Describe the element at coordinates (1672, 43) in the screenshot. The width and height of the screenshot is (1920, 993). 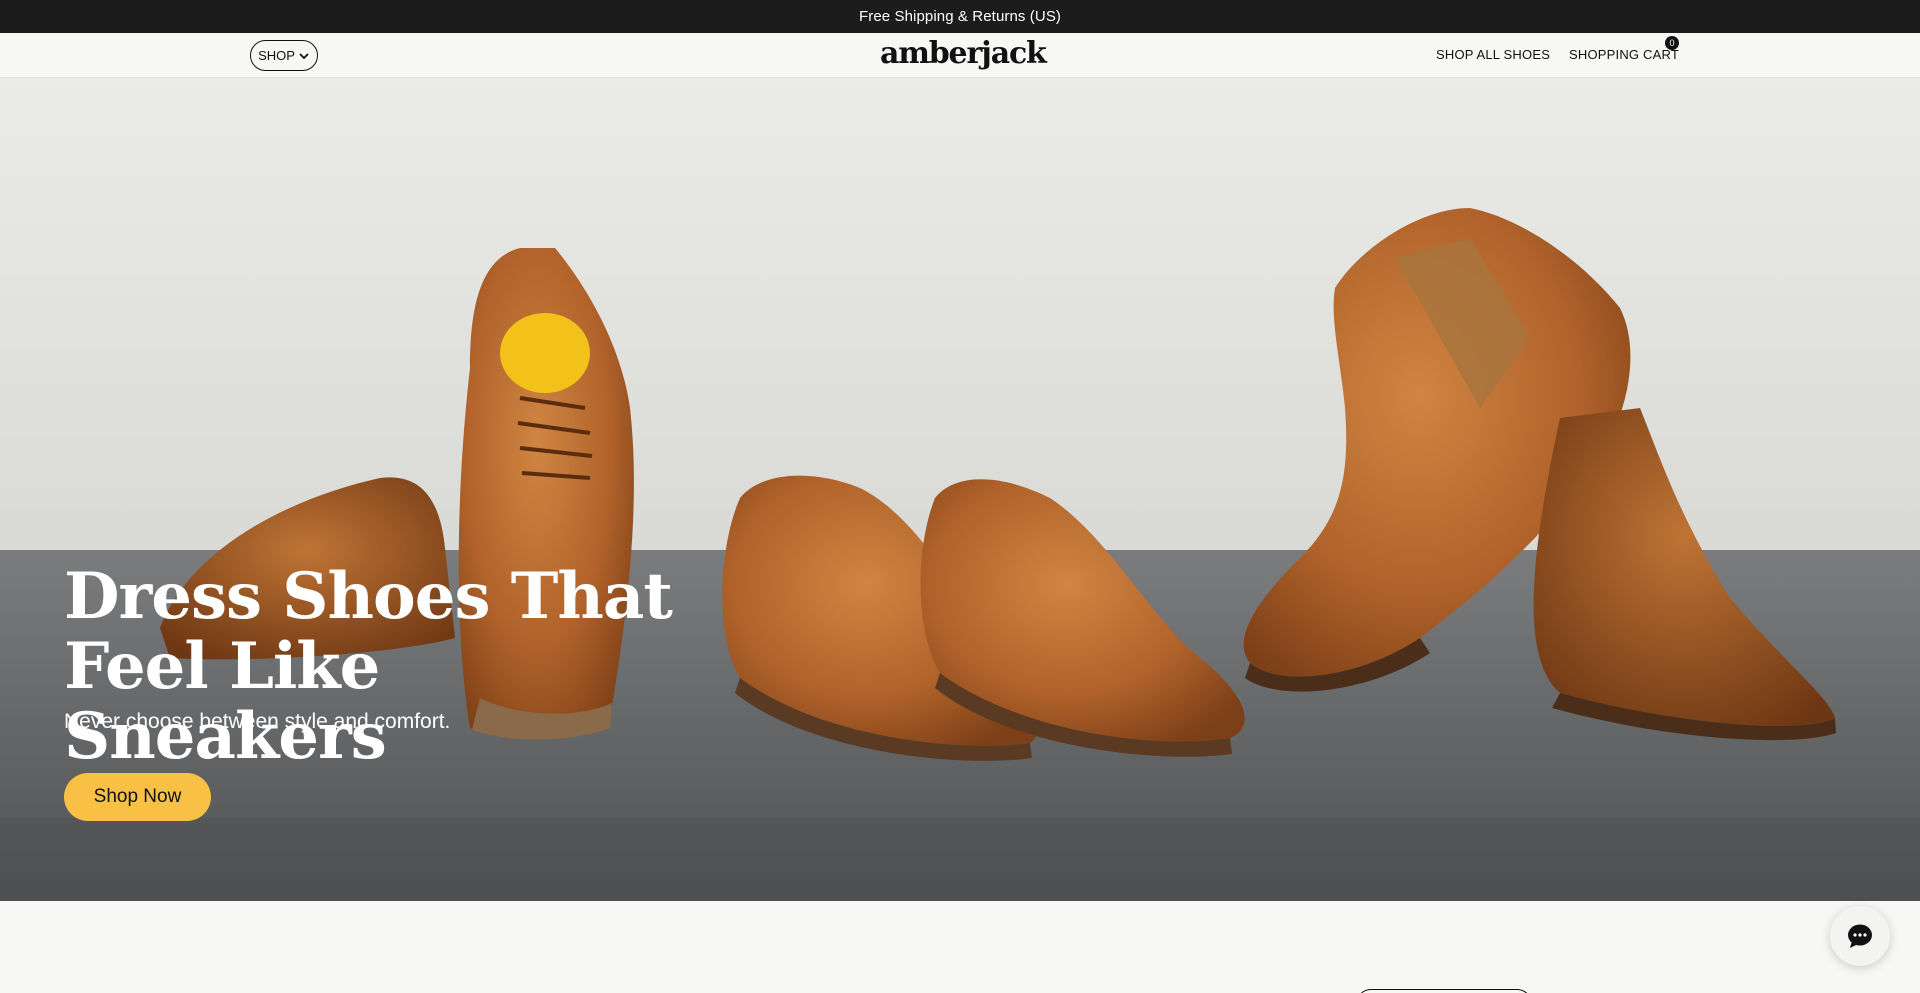
I see `cart-count-badge: 0` at that location.